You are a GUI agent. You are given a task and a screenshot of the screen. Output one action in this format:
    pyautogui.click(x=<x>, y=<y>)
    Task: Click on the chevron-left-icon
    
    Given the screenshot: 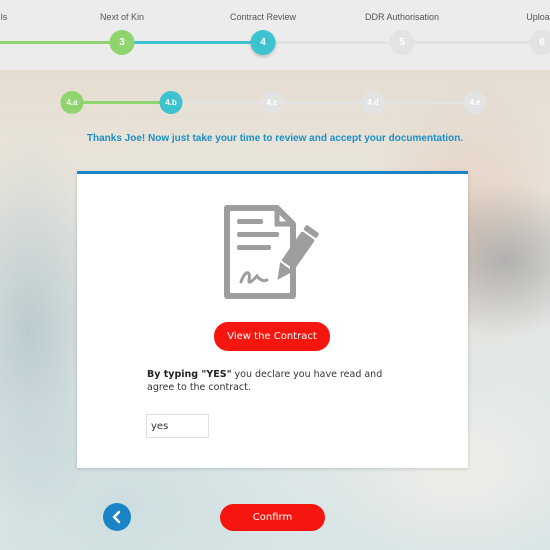 What is the action you would take?
    pyautogui.click(x=116, y=517)
    